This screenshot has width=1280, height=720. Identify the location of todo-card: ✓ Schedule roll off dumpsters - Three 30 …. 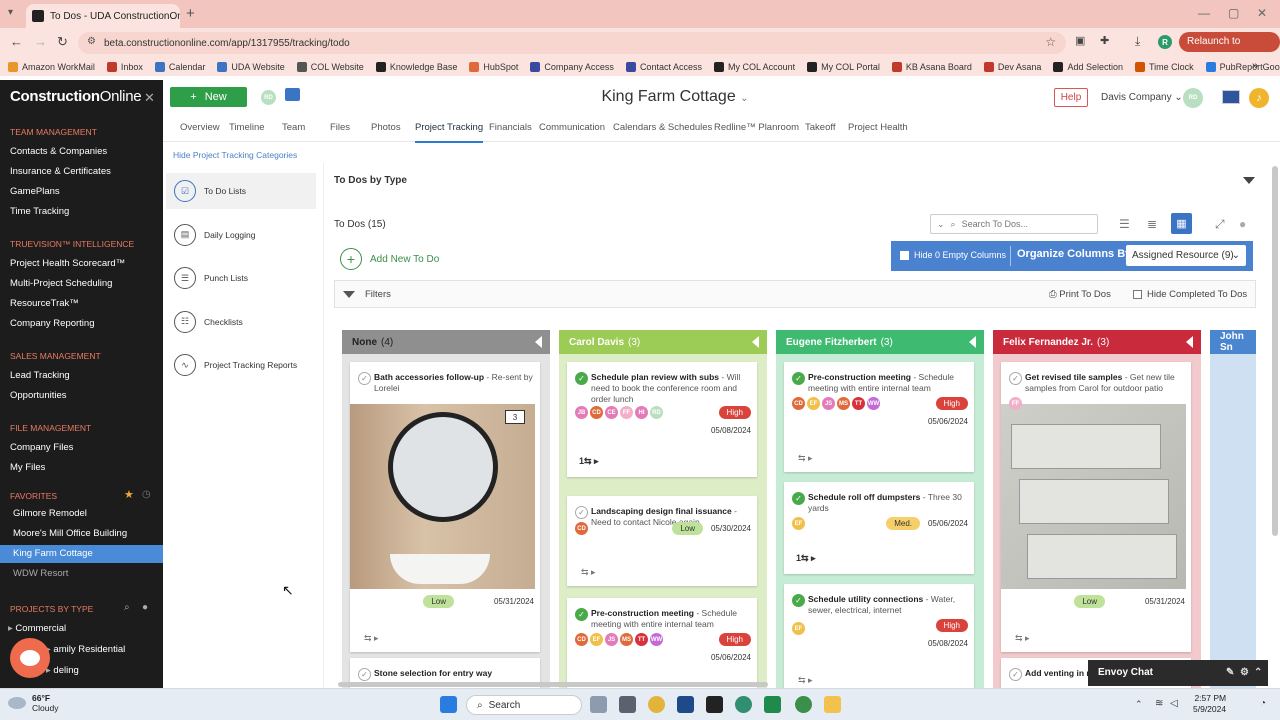
(879, 528).